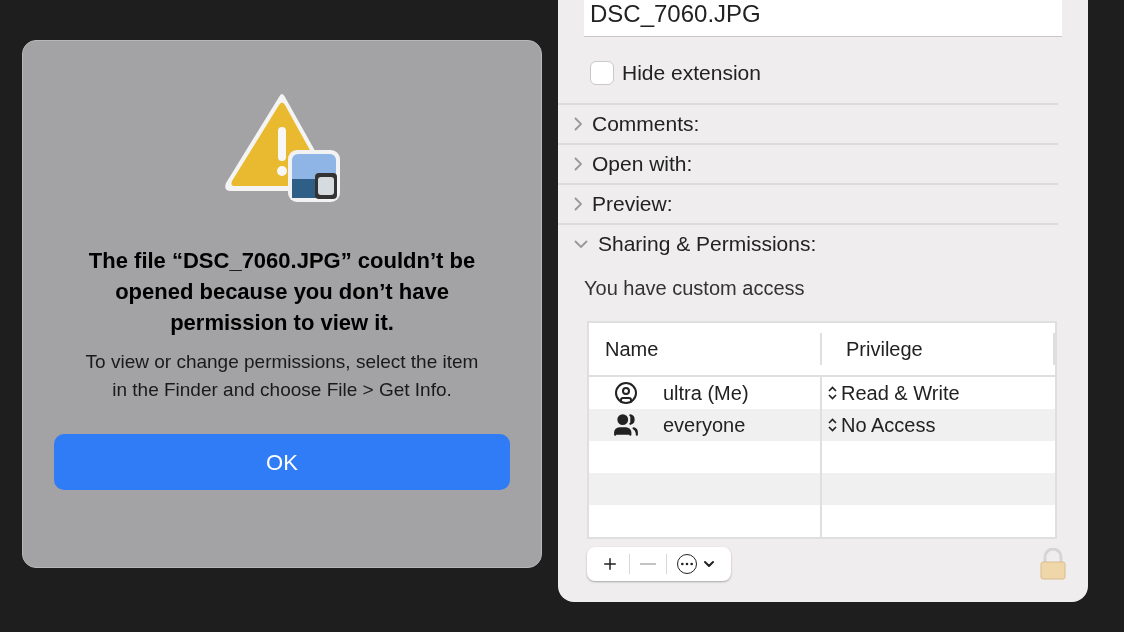  What do you see at coordinates (938, 348) in the screenshot?
I see `column-header: Privilege` at bounding box center [938, 348].